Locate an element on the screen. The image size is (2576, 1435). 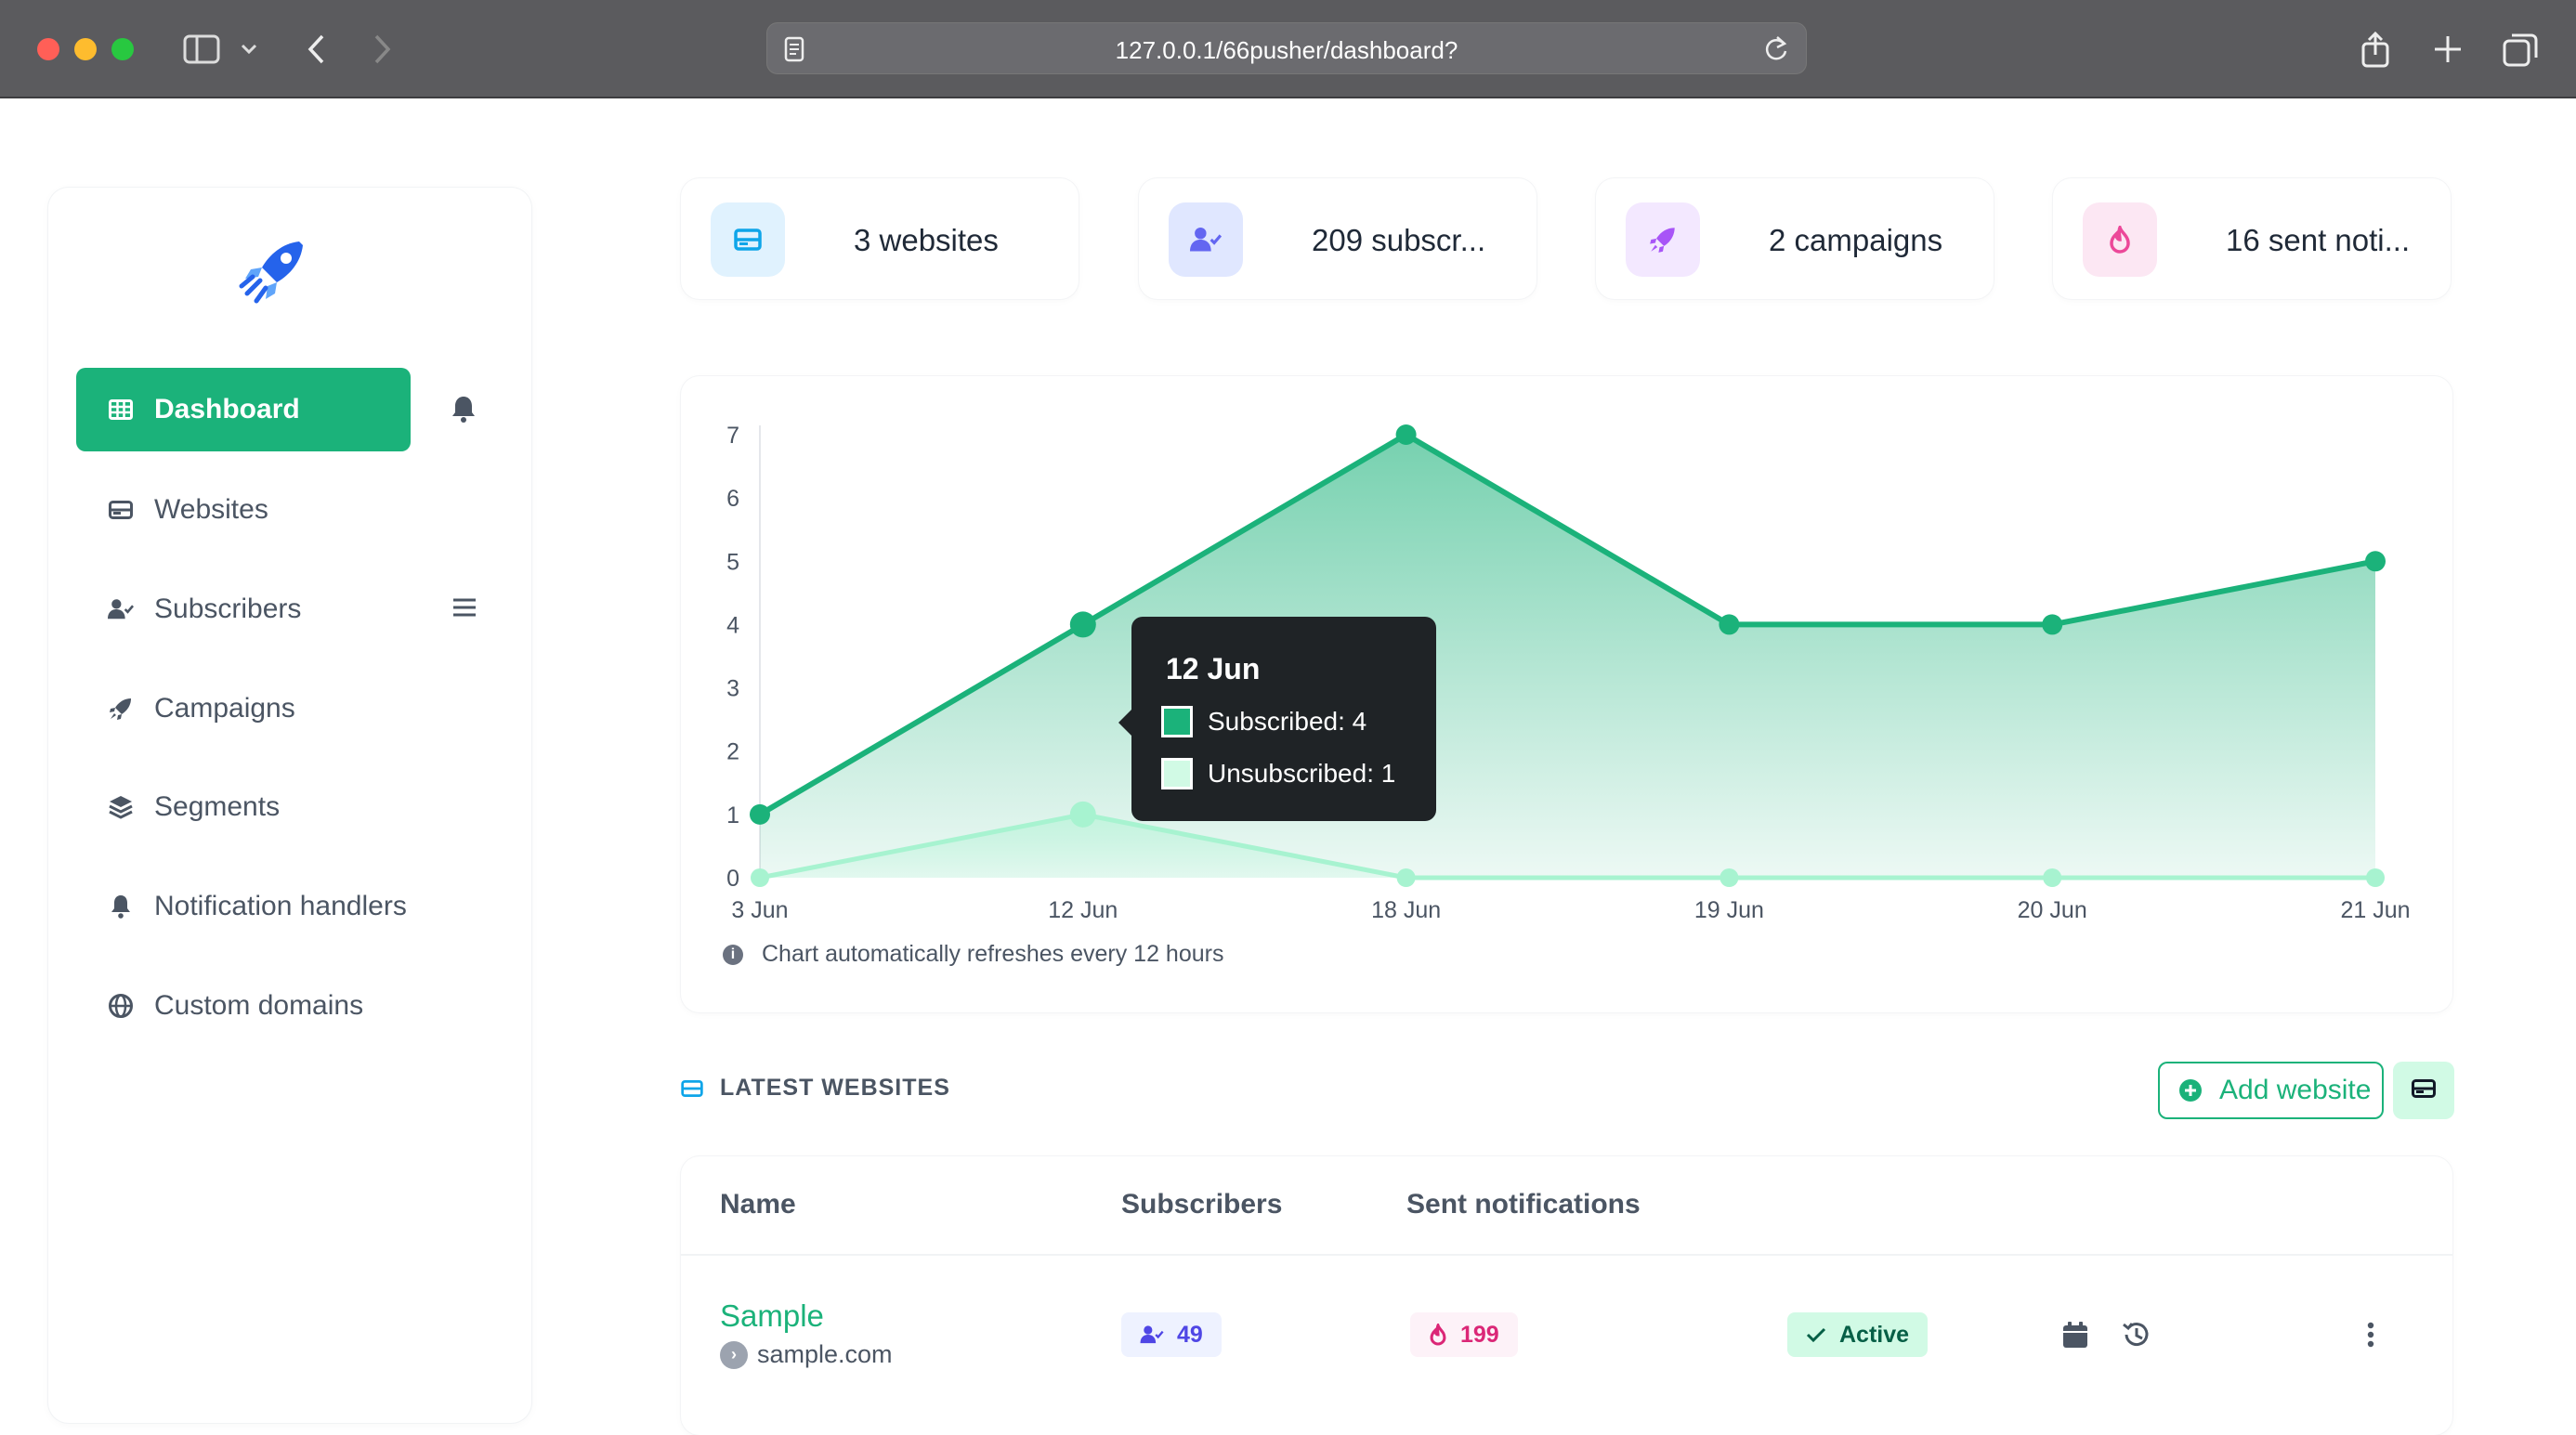
y-tick-label: 2 is located at coordinates (732, 752).